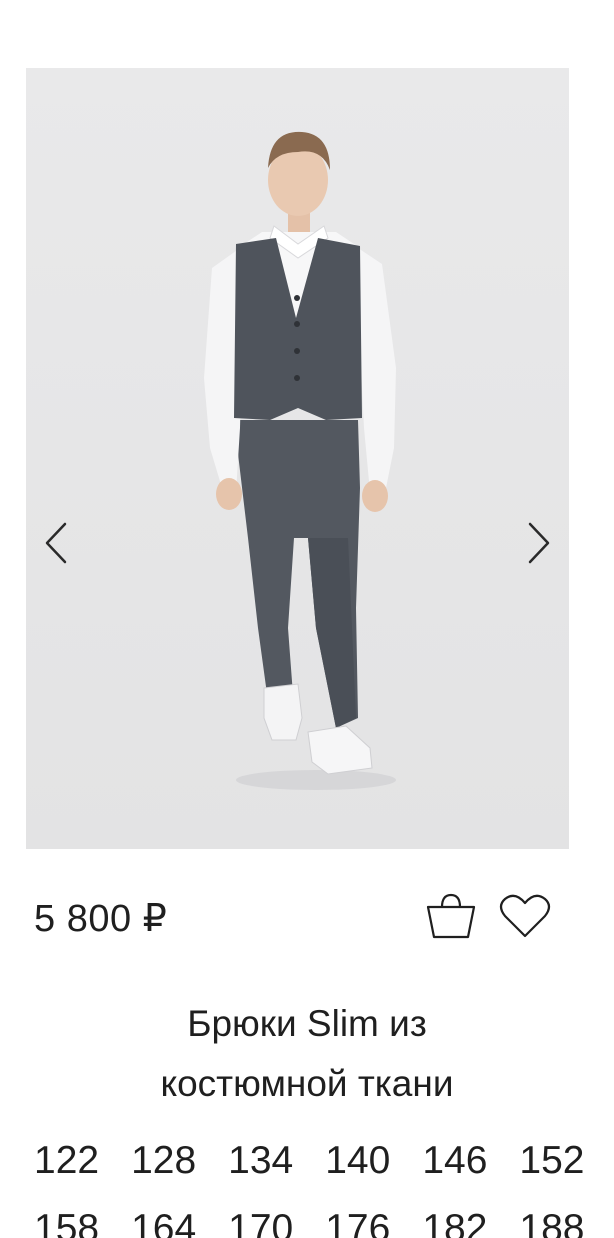  What do you see at coordinates (66, 1223) in the screenshot?
I see `size-option-158: 158` at bounding box center [66, 1223].